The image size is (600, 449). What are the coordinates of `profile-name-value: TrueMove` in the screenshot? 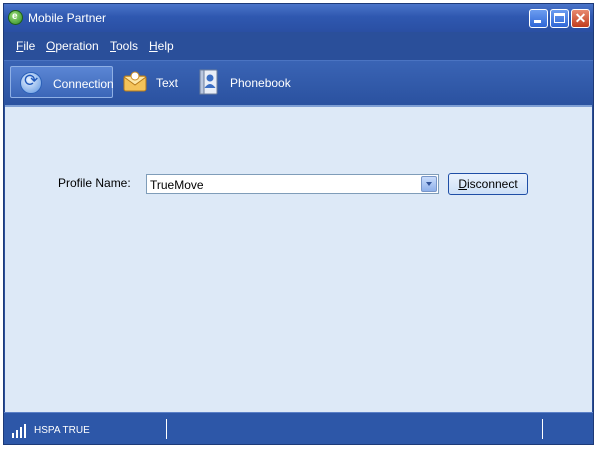 It's located at (177, 185).